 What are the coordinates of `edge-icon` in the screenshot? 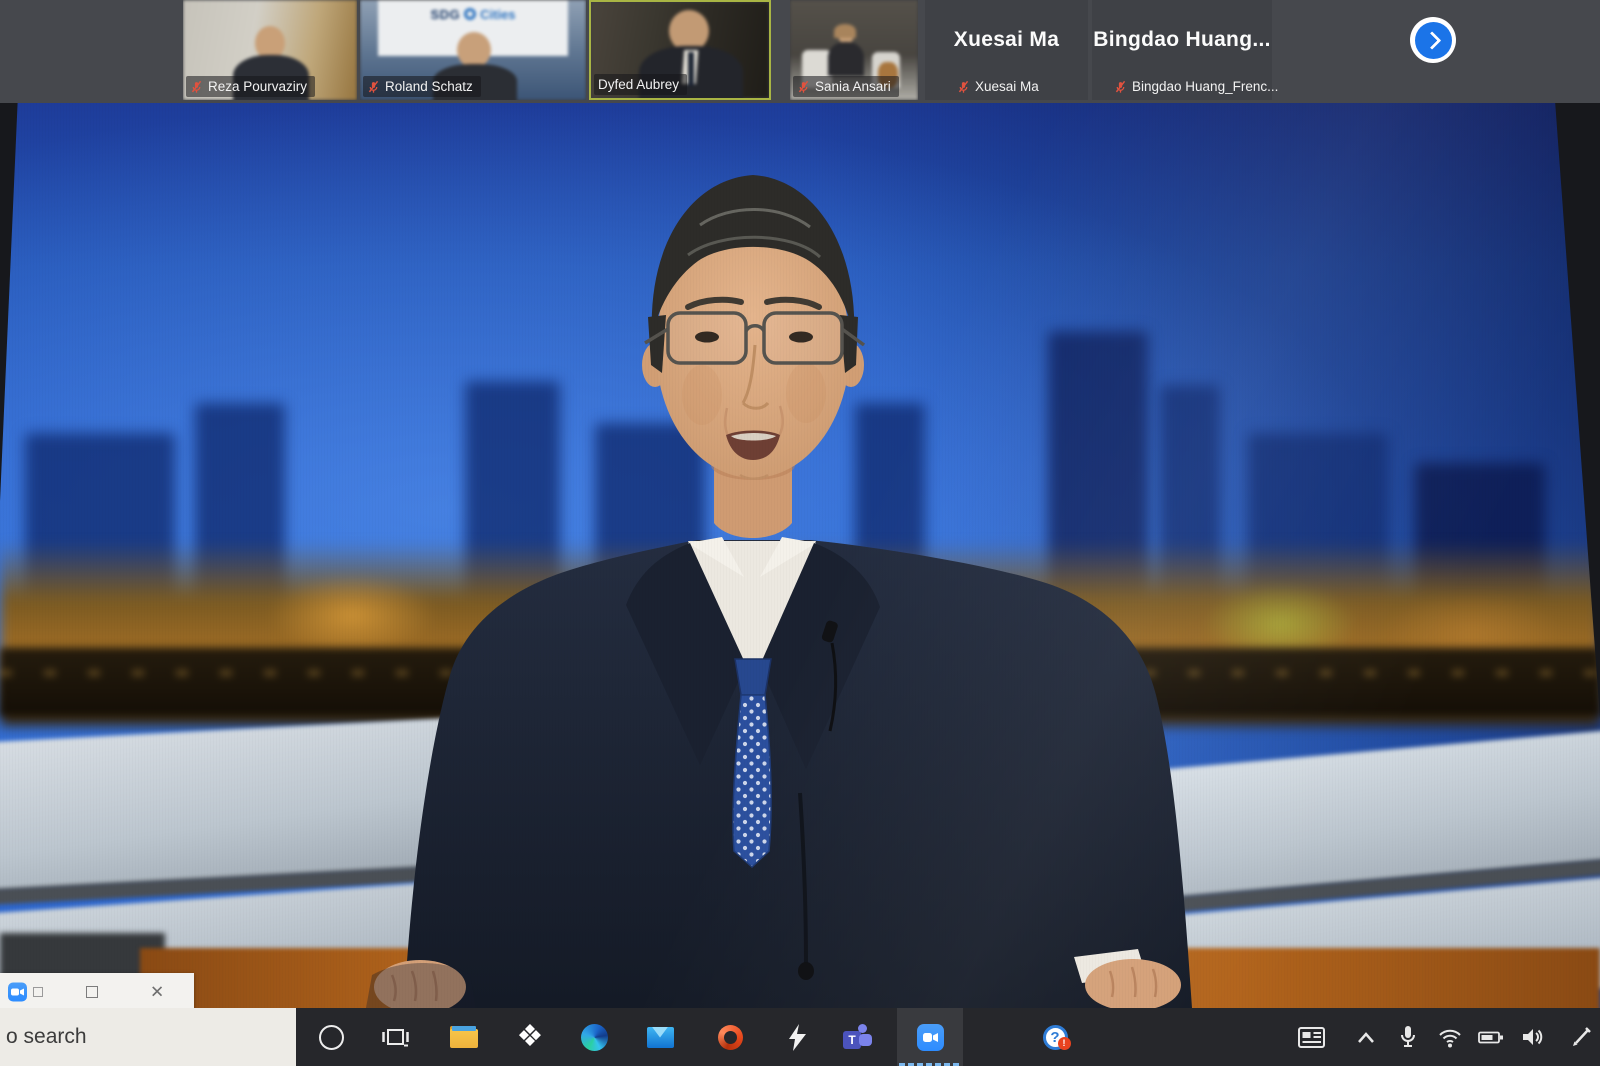 It's located at (594, 1037).